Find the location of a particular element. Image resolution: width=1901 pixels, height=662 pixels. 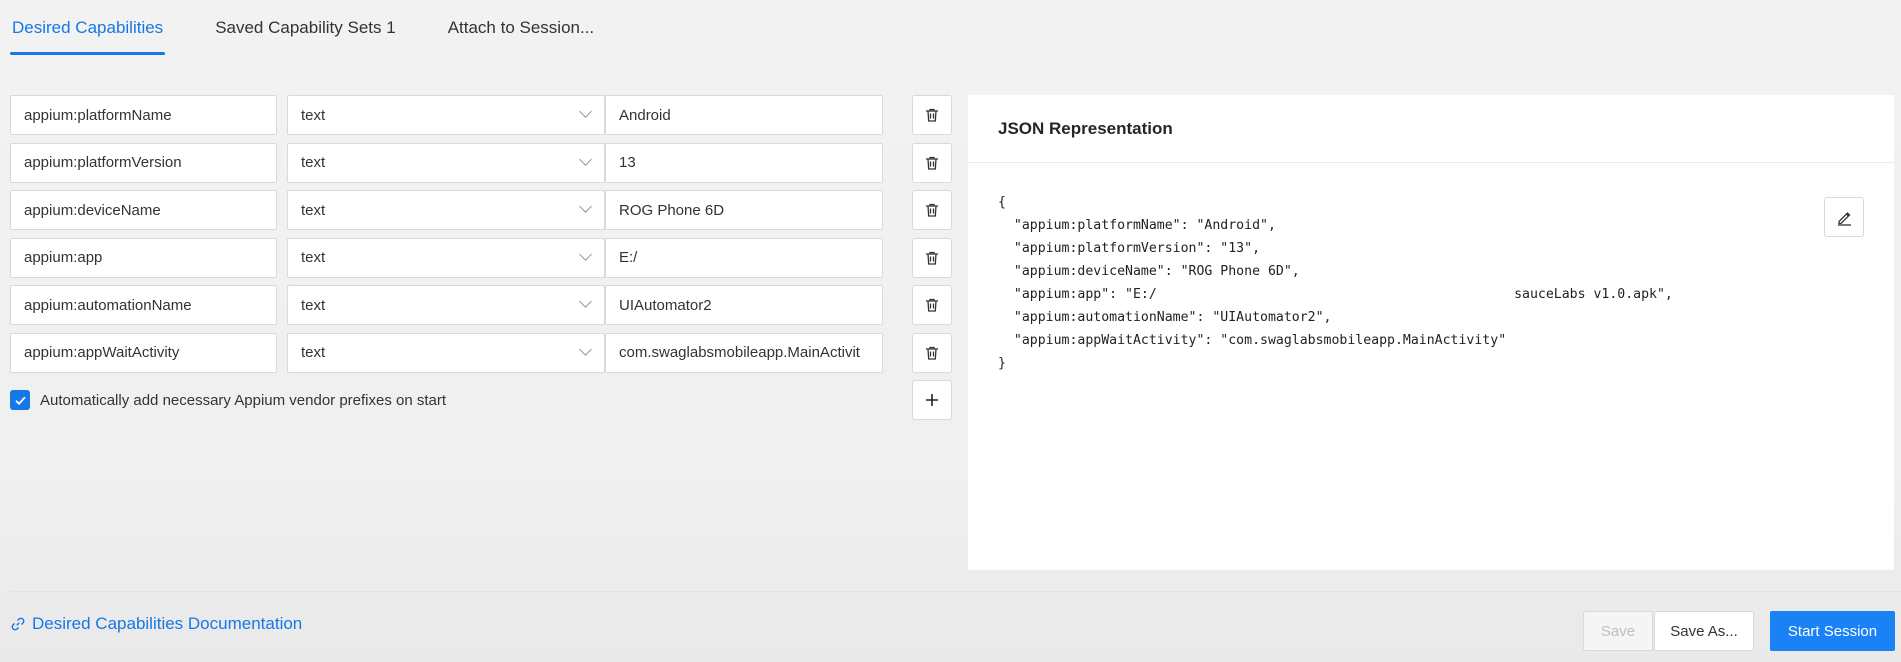

json-line: "appium:app": "E:/ sauceLabs v1.0.apk", is located at coordinates (1335, 294).